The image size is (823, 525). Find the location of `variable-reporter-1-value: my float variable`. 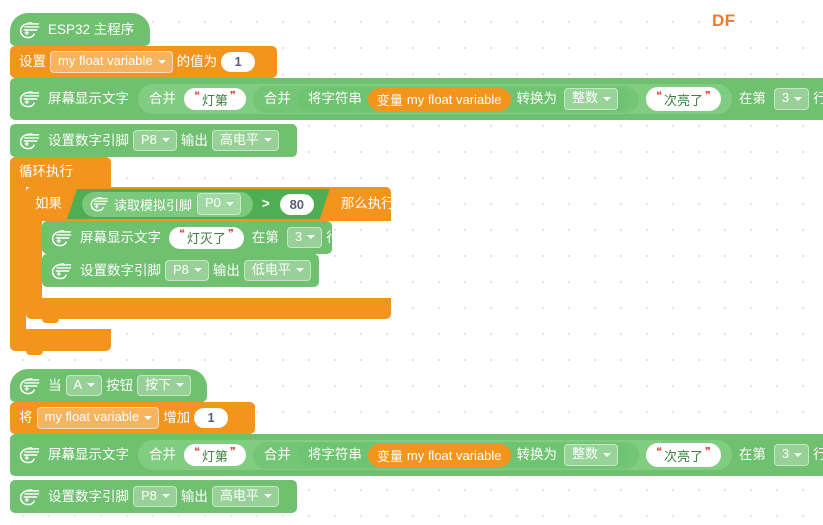

variable-reporter-1-value: my float variable is located at coordinates (454, 99).